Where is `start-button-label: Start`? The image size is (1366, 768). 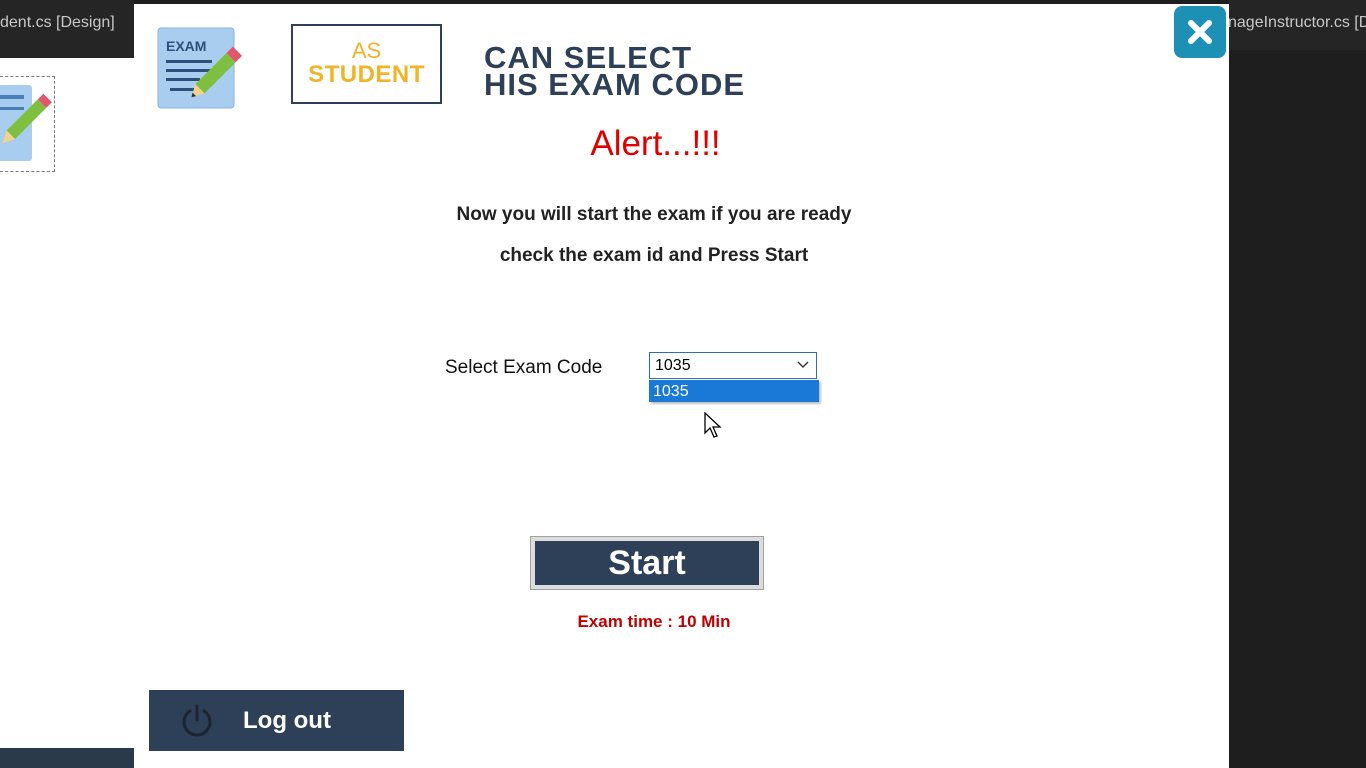 start-button-label: Start is located at coordinates (647, 563).